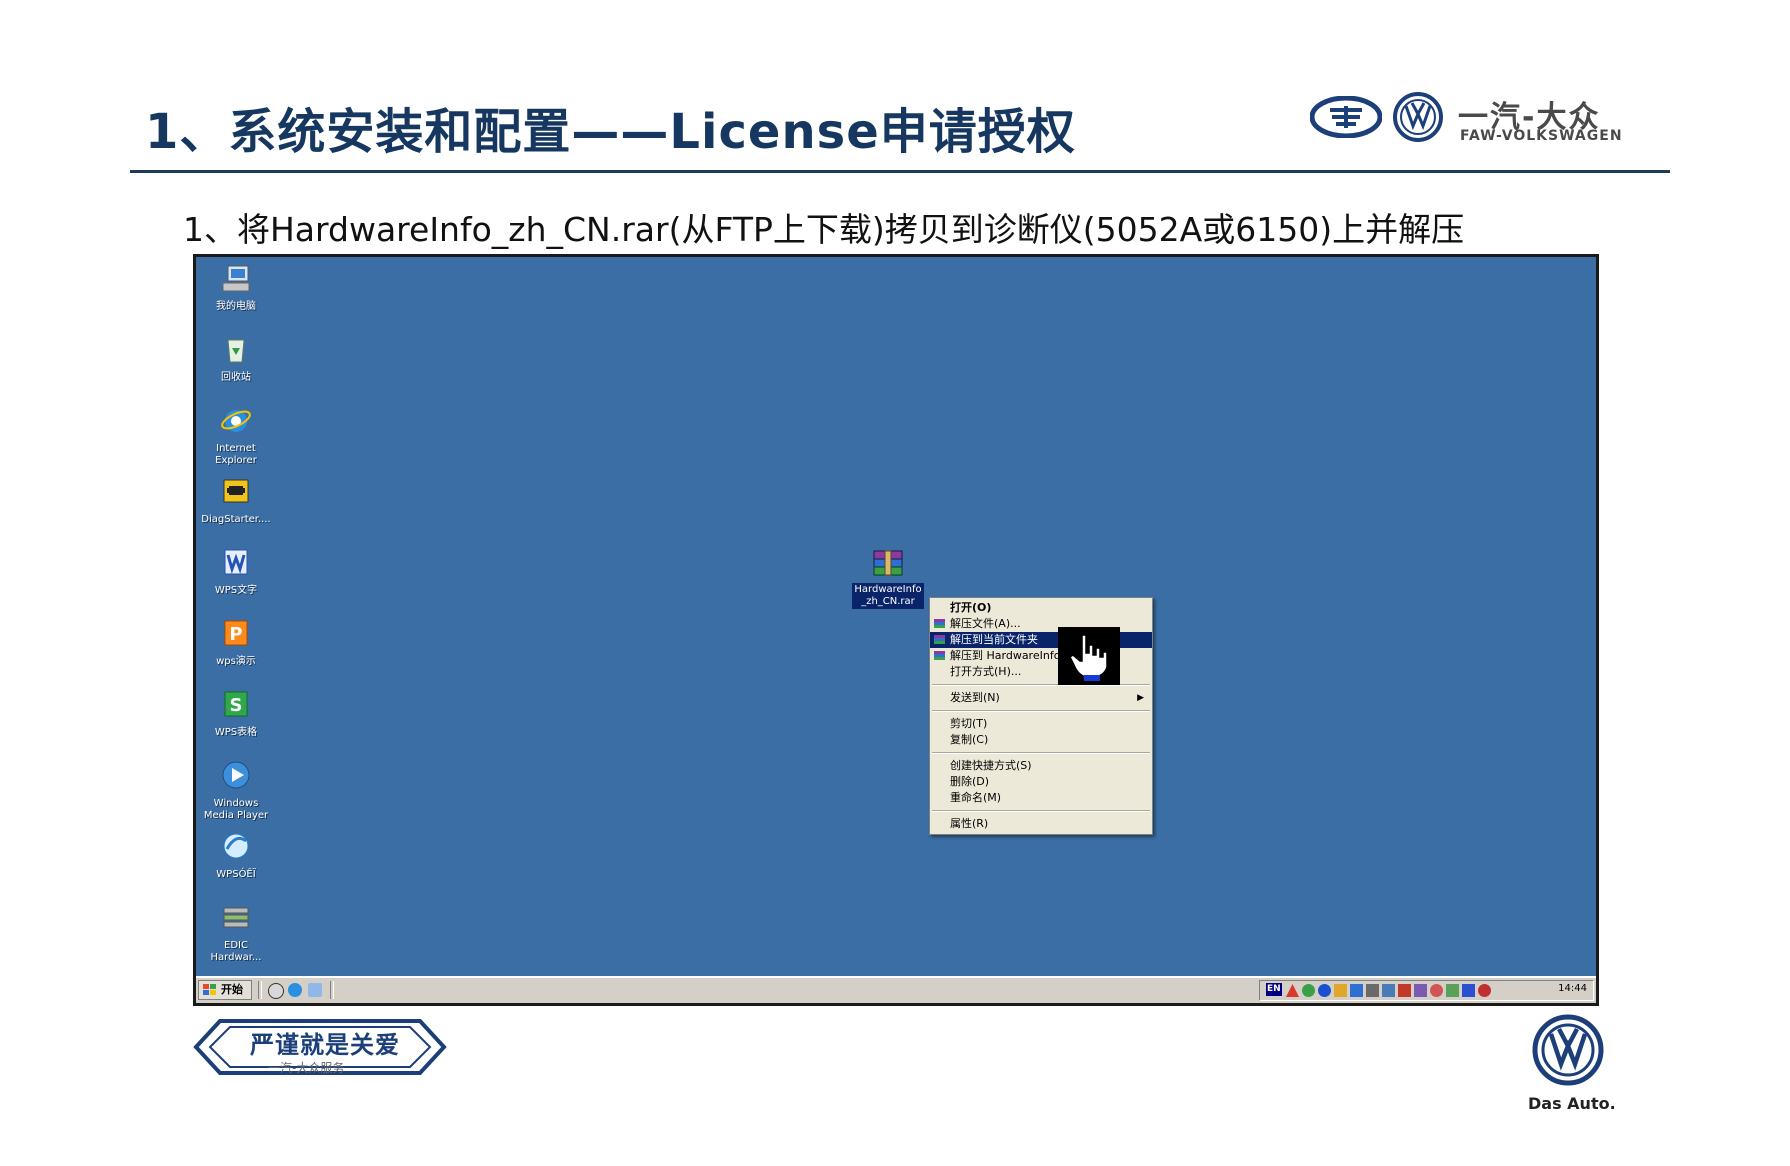 This screenshot has height=1166, width=1790. I want to click on rar-file-icon: HardwareInfo _zh_CN.rar, so click(888, 579).